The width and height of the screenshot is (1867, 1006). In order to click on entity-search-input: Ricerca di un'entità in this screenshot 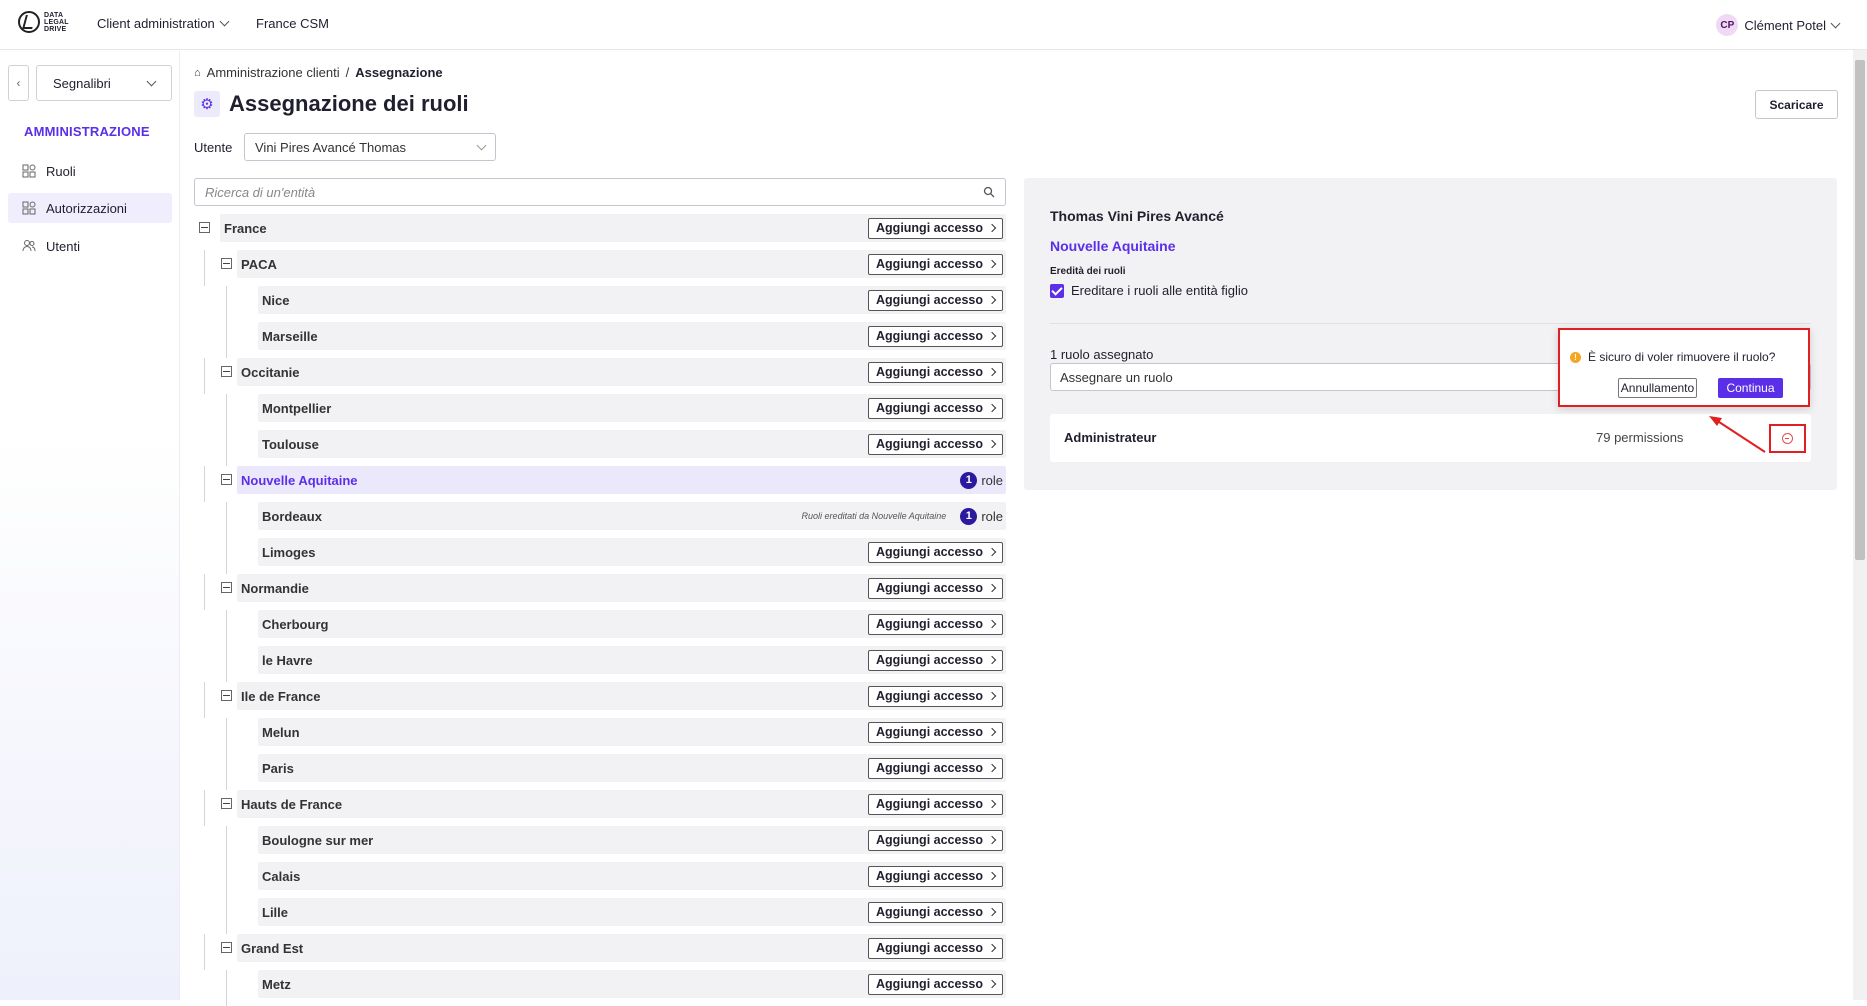, I will do `click(600, 192)`.